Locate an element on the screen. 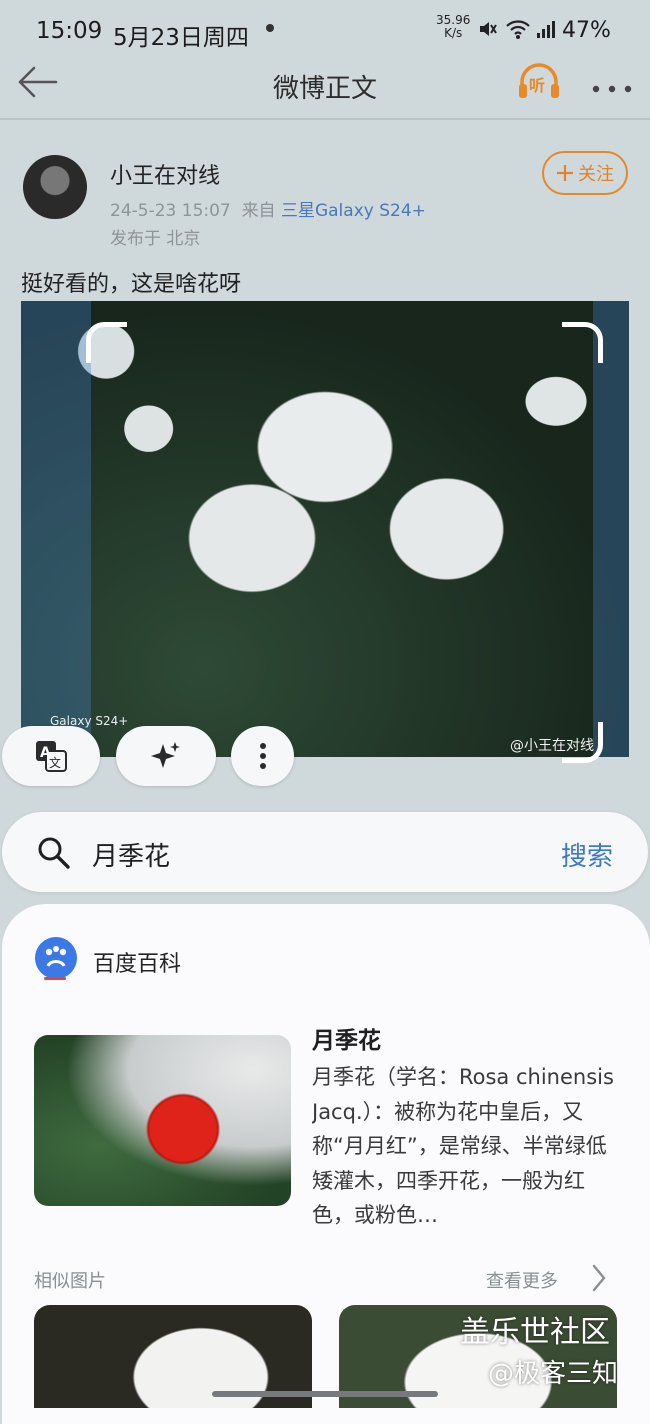 Image resolution: width=650 pixels, height=1424 pixels. vertical-dots-icon is located at coordinates (262, 756).